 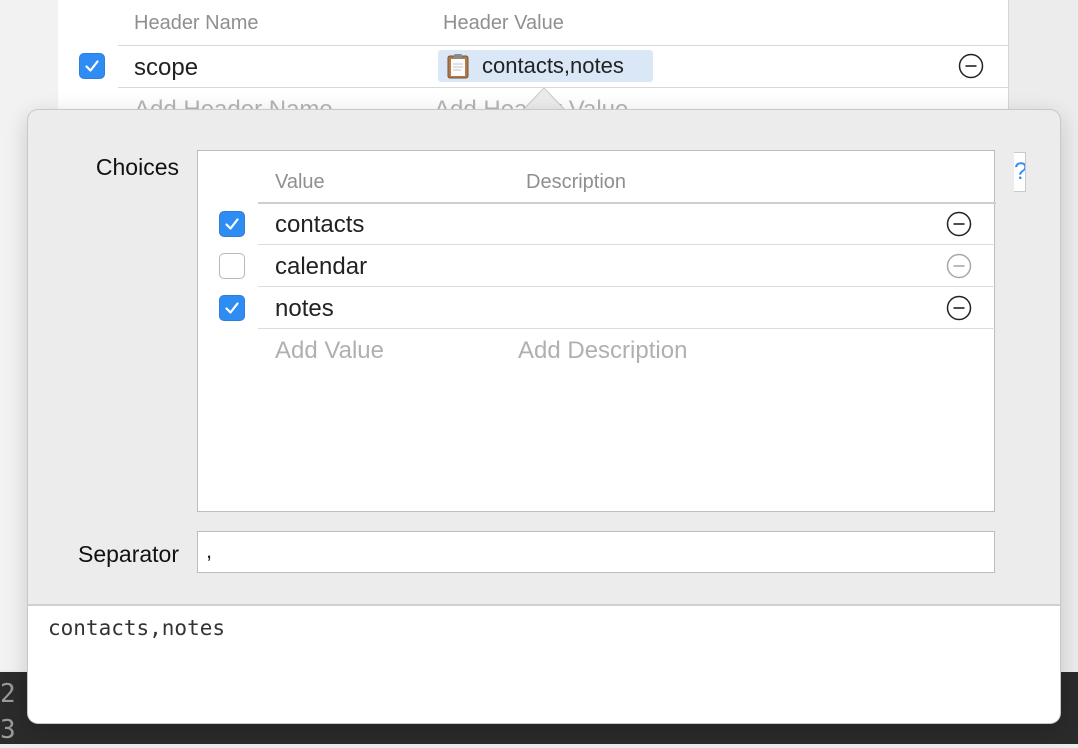 What do you see at coordinates (602, 351) in the screenshot?
I see `add-description-placeholder: Add Description` at bounding box center [602, 351].